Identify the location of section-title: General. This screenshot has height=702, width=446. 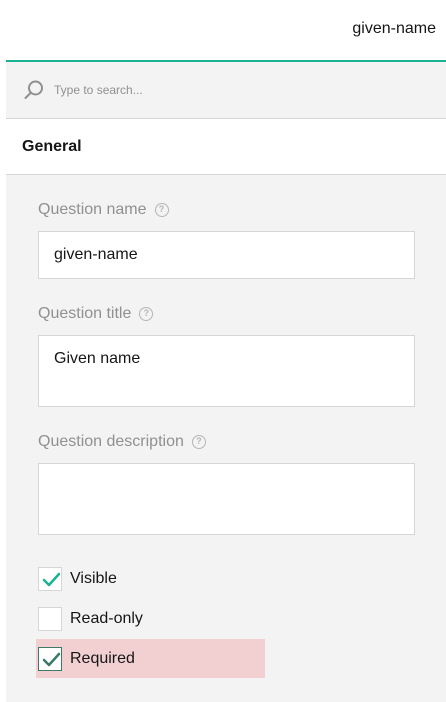
(52, 146).